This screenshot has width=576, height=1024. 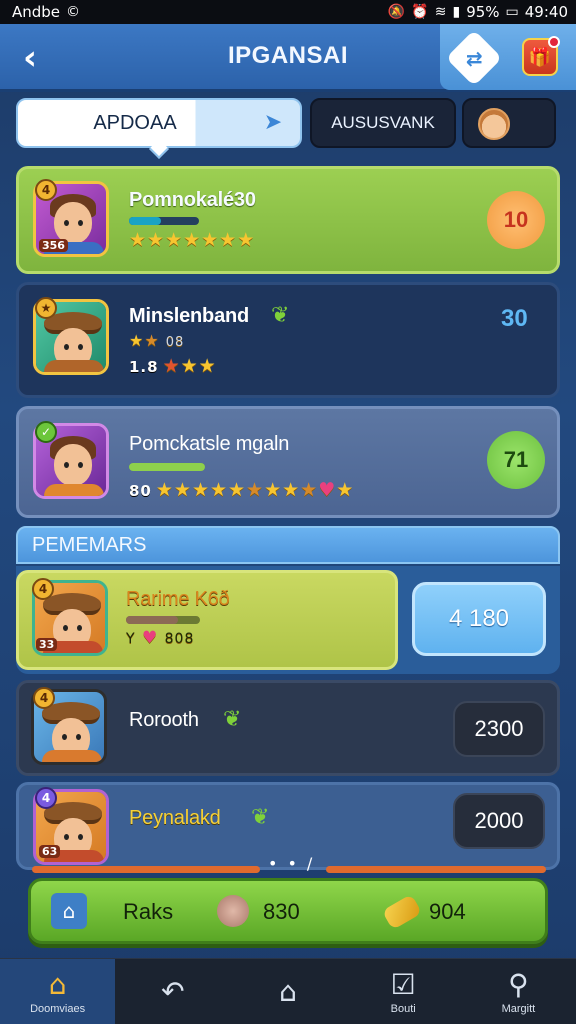 I want to click on nav-item-home: ⌂ Doomviaes, so click(x=58, y=991).